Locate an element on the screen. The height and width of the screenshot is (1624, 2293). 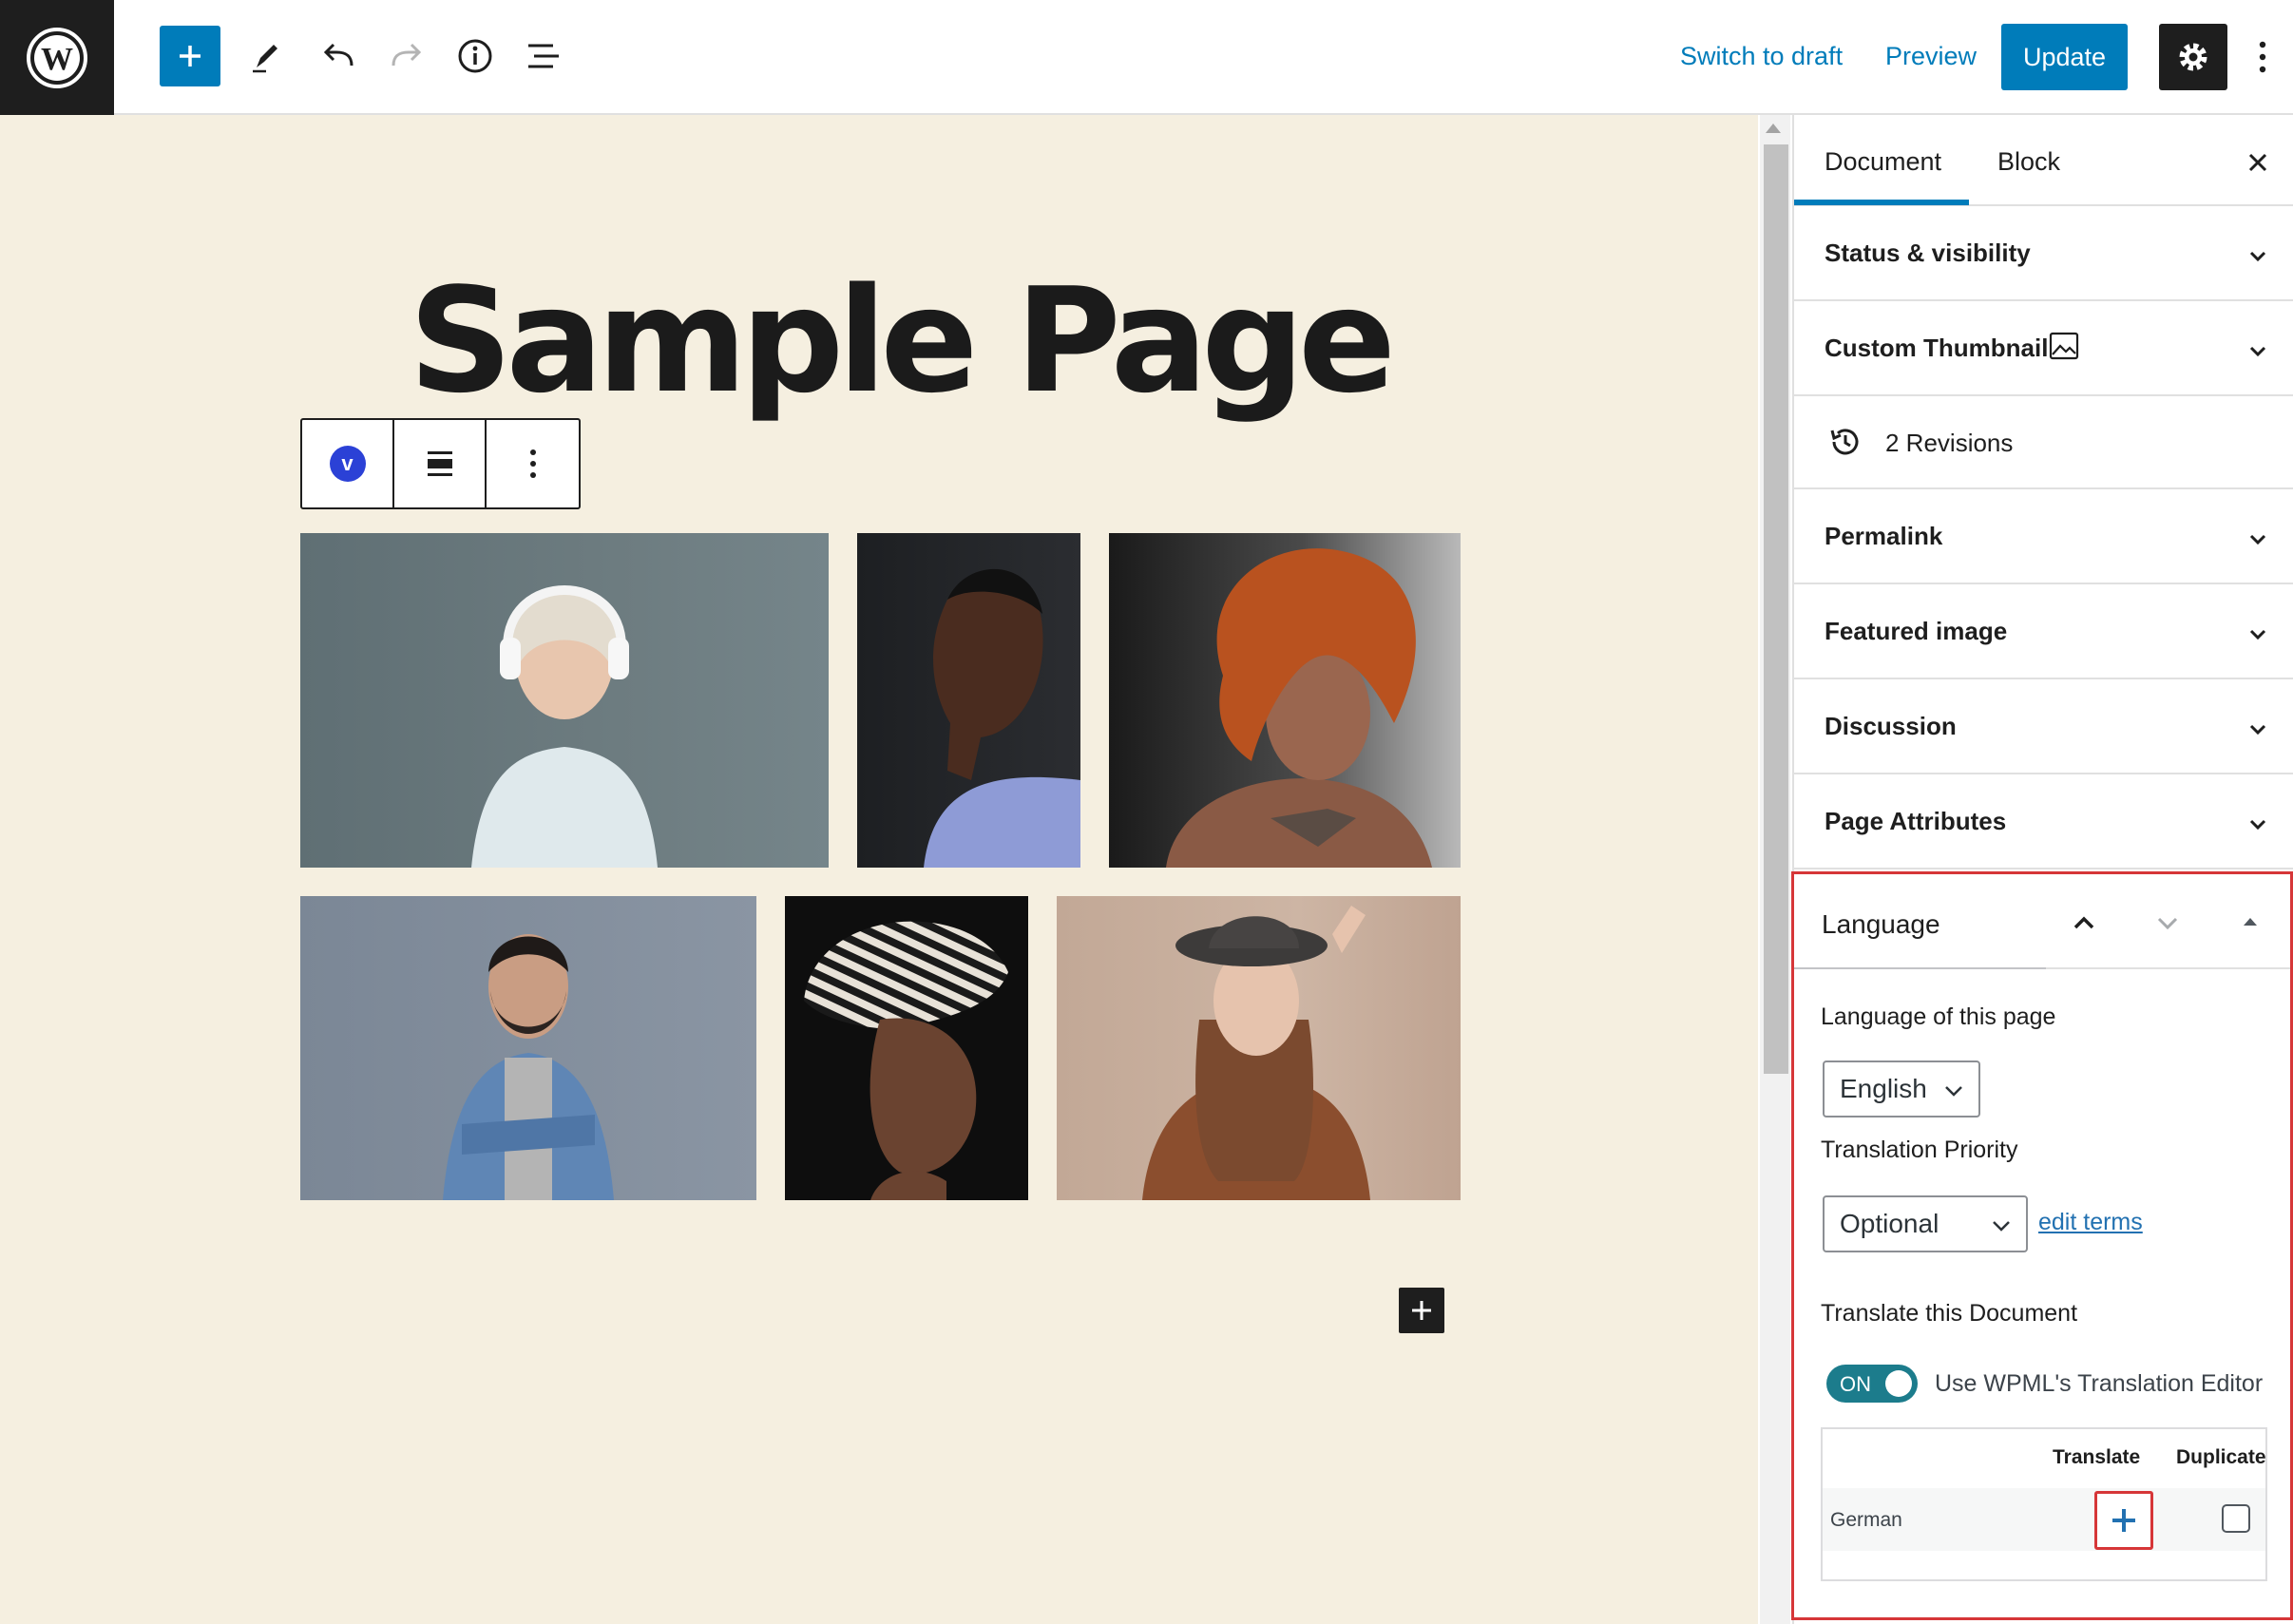
panel-label: Status & visibility is located at coordinates (1928, 253).